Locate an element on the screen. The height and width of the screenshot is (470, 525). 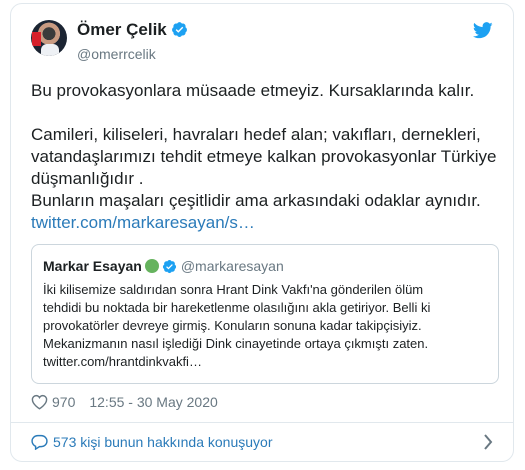
chevron-right-icon is located at coordinates (488, 444).